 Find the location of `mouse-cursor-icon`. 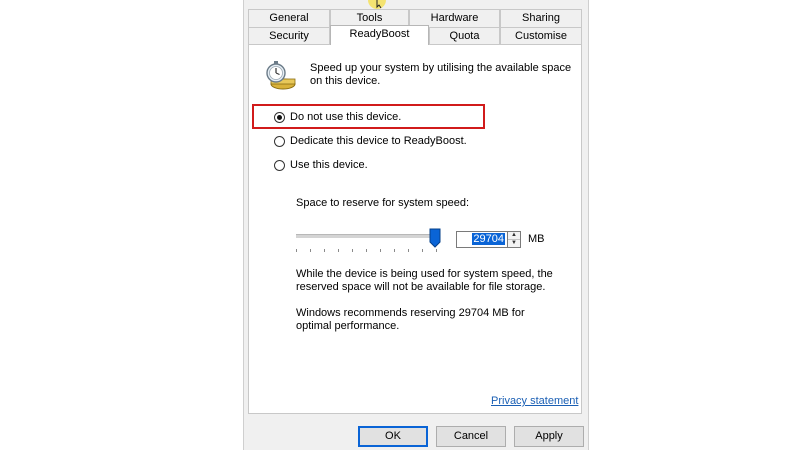

mouse-cursor-icon is located at coordinates (377, 5).